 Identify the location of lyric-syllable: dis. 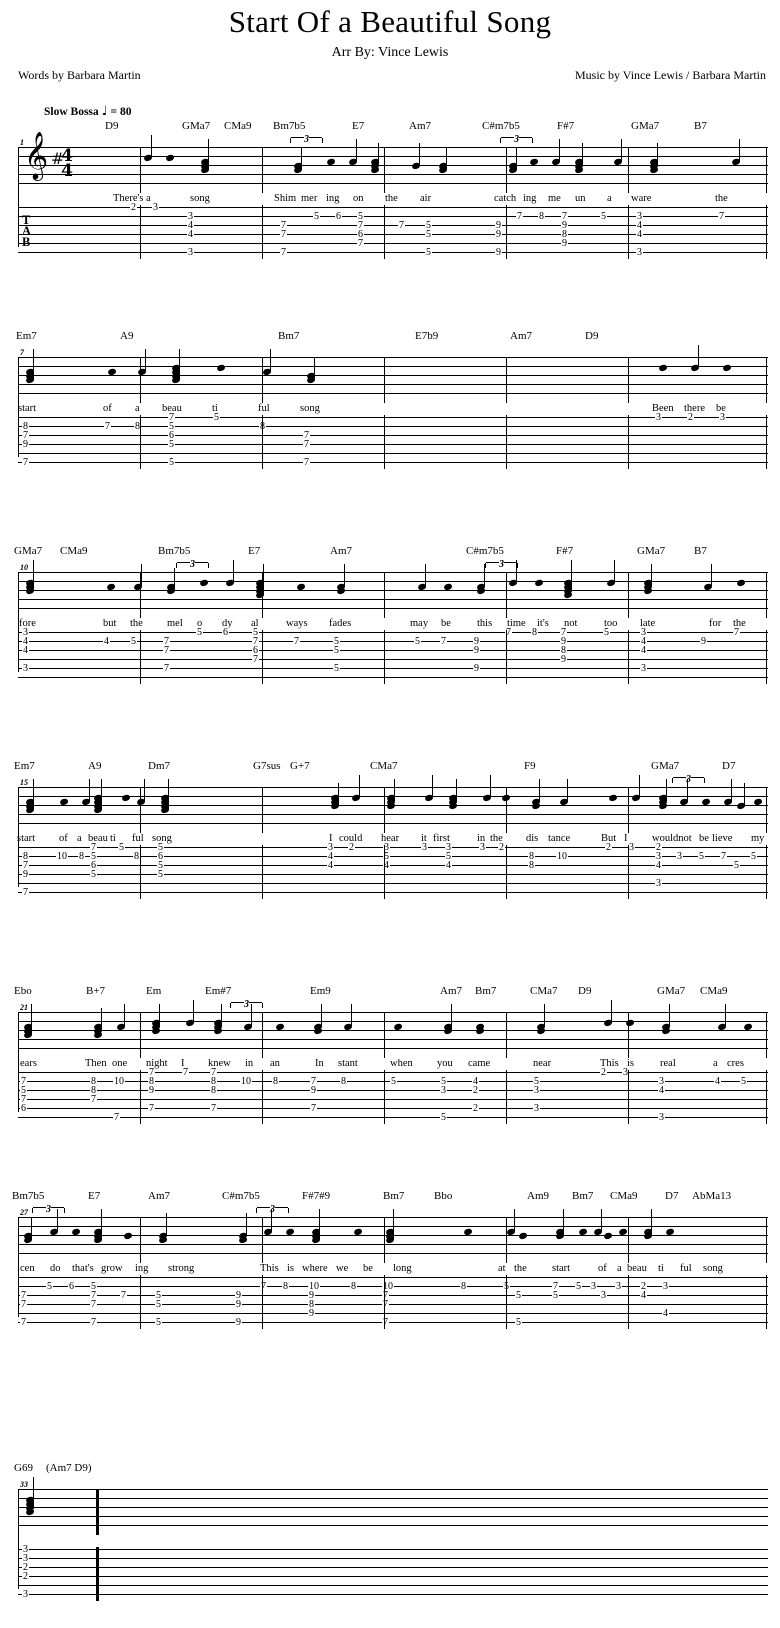
(532, 838).